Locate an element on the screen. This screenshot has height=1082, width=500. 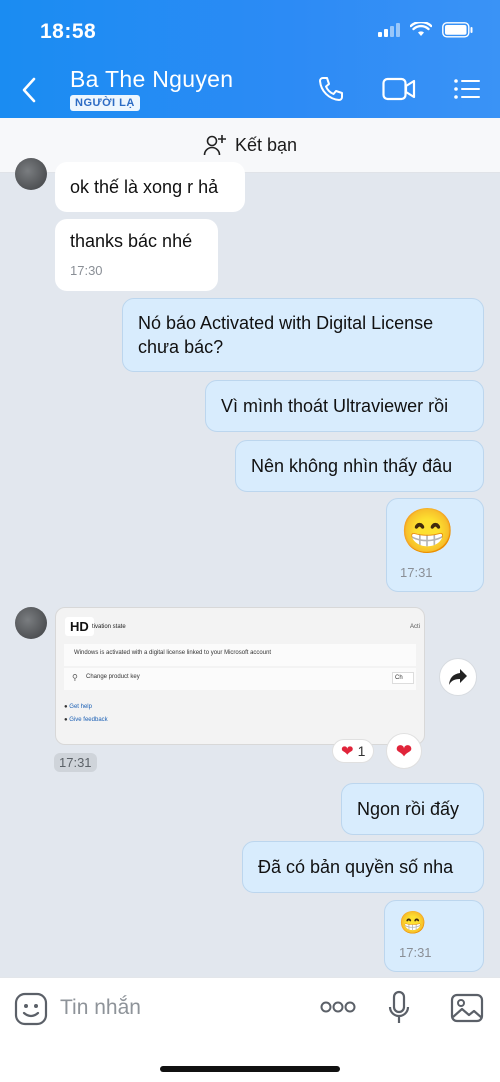
message-outgoing: Đã có bản quyền số nha is located at coordinates (363, 867).